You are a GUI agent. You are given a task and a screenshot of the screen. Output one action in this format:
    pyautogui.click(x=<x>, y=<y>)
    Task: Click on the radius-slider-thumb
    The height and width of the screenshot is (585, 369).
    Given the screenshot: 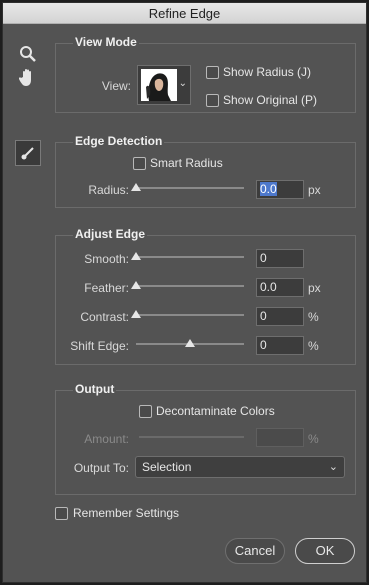 What is the action you would take?
    pyautogui.click(x=136, y=187)
    